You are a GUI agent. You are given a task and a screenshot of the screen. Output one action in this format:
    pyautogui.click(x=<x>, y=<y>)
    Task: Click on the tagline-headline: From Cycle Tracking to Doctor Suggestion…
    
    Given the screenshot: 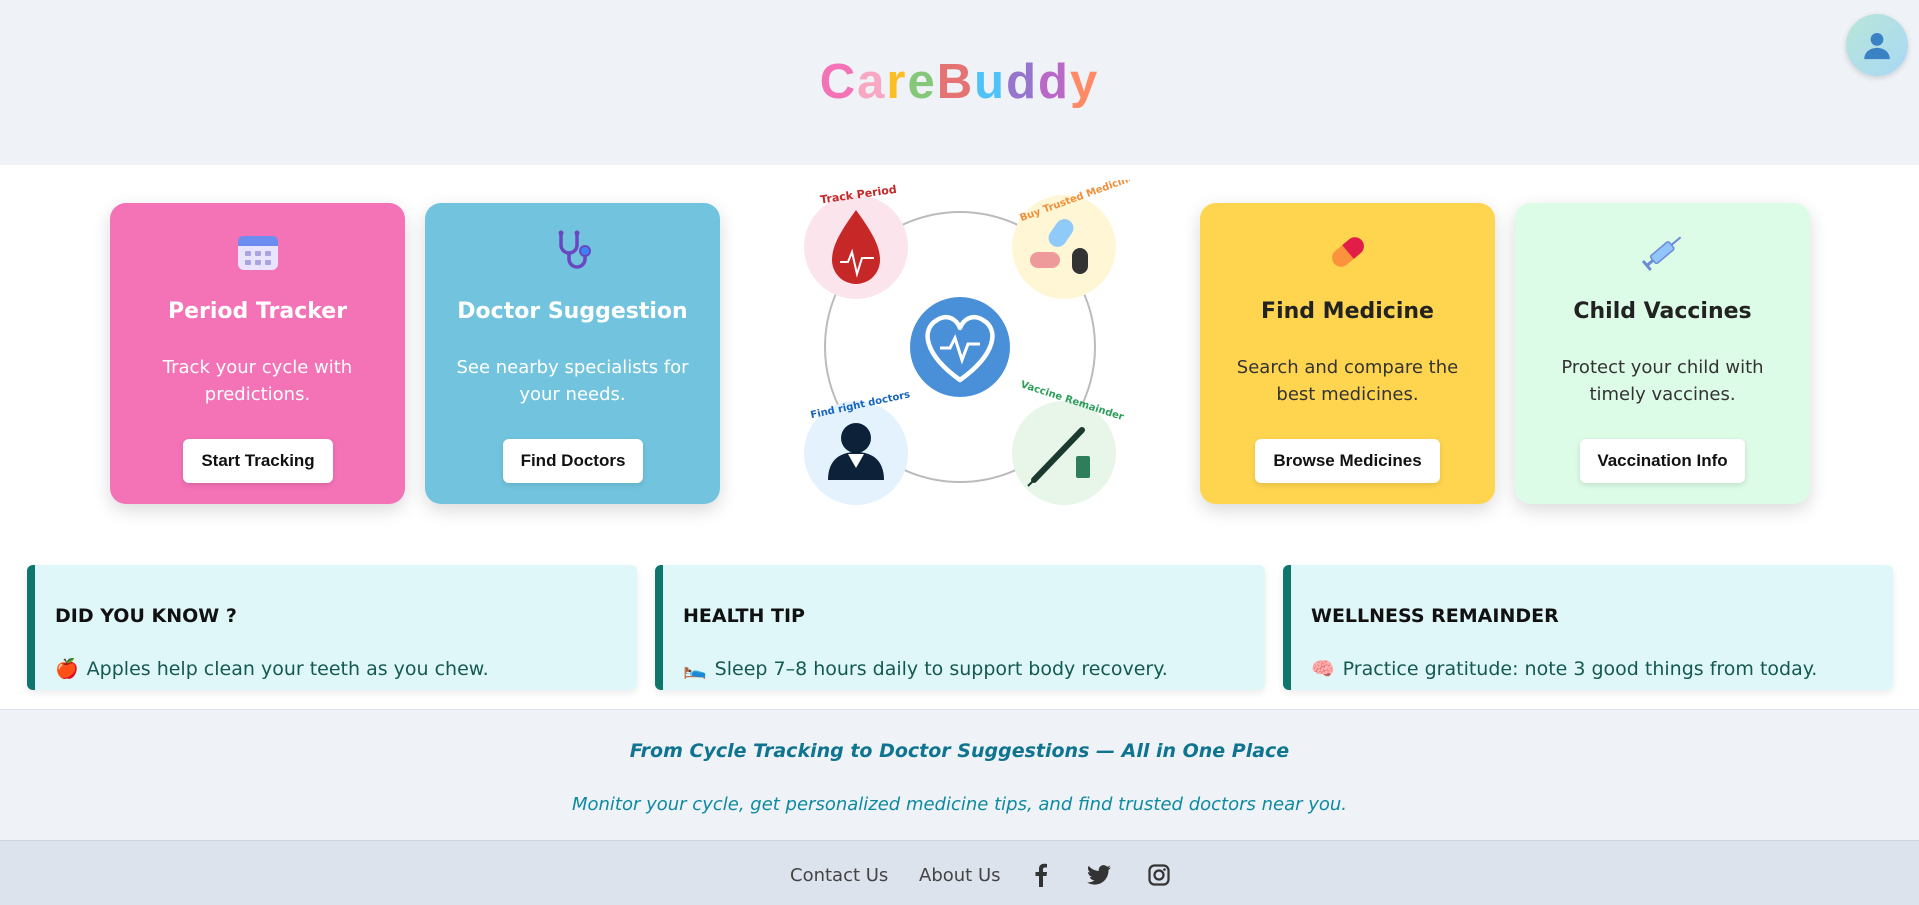 What is the action you would take?
    pyautogui.click(x=959, y=751)
    